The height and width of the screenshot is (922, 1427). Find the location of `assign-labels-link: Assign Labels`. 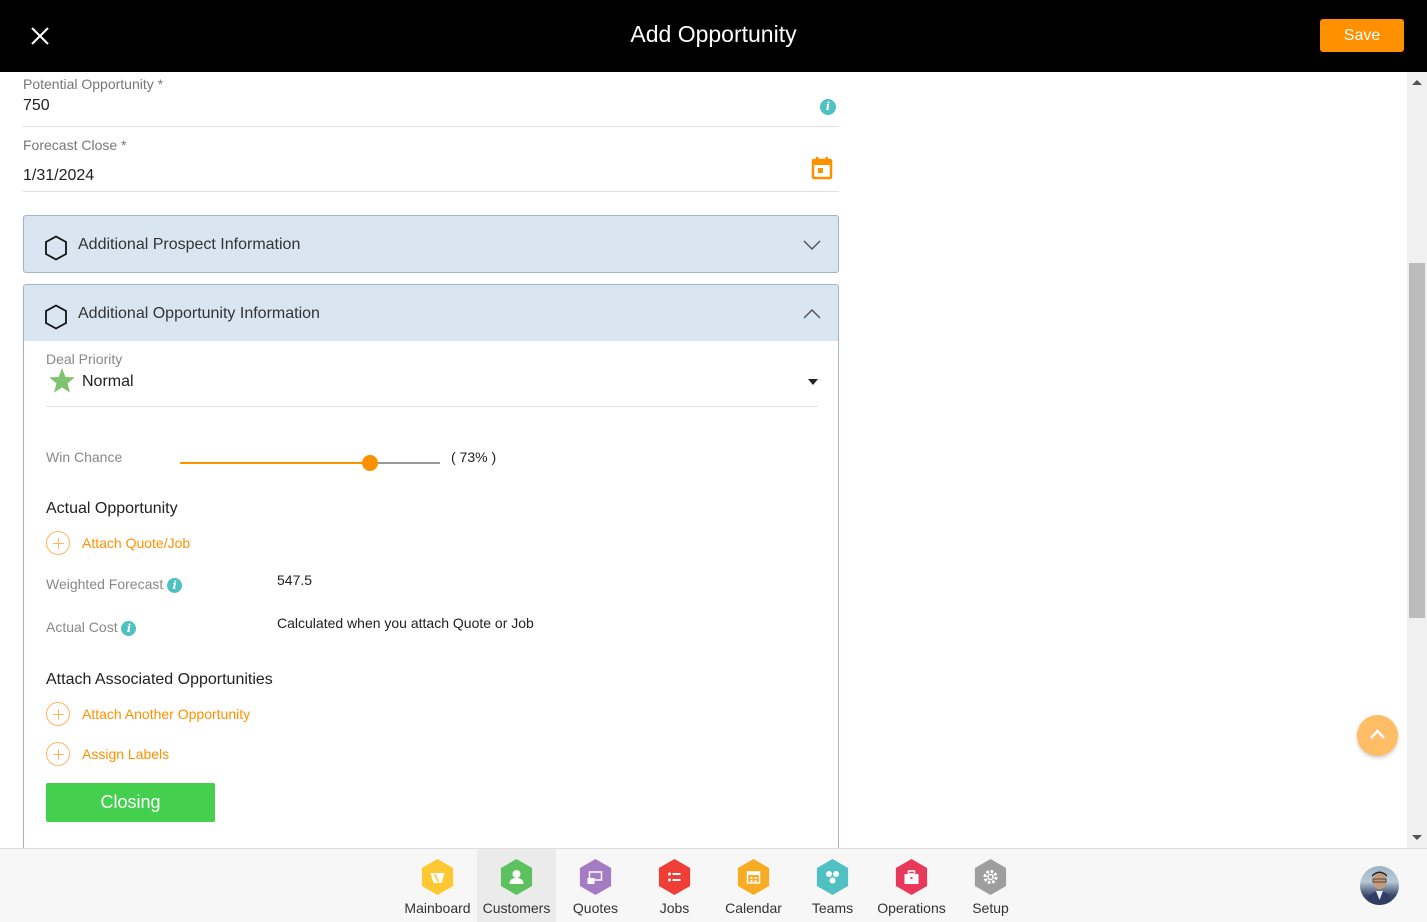

assign-labels-link: Assign Labels is located at coordinates (107, 754).